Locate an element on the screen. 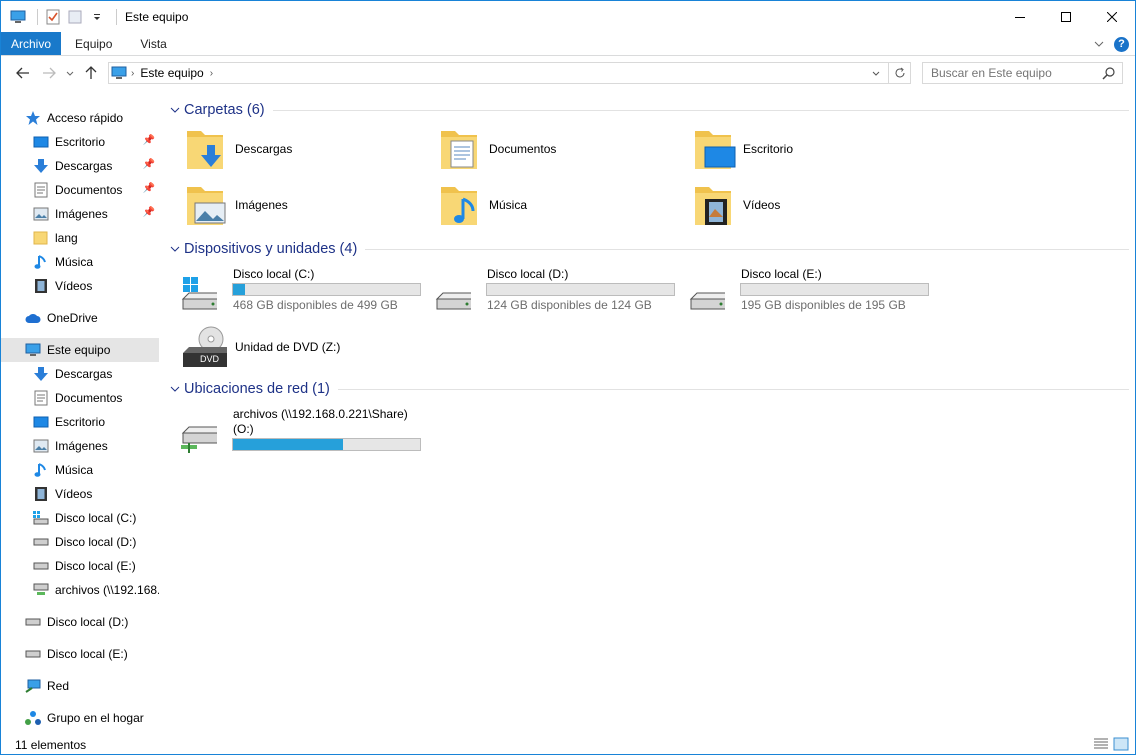 The height and width of the screenshot is (755, 1136). sidebar-item-label: archivos (\\192.168. is located at coordinates (107, 590).